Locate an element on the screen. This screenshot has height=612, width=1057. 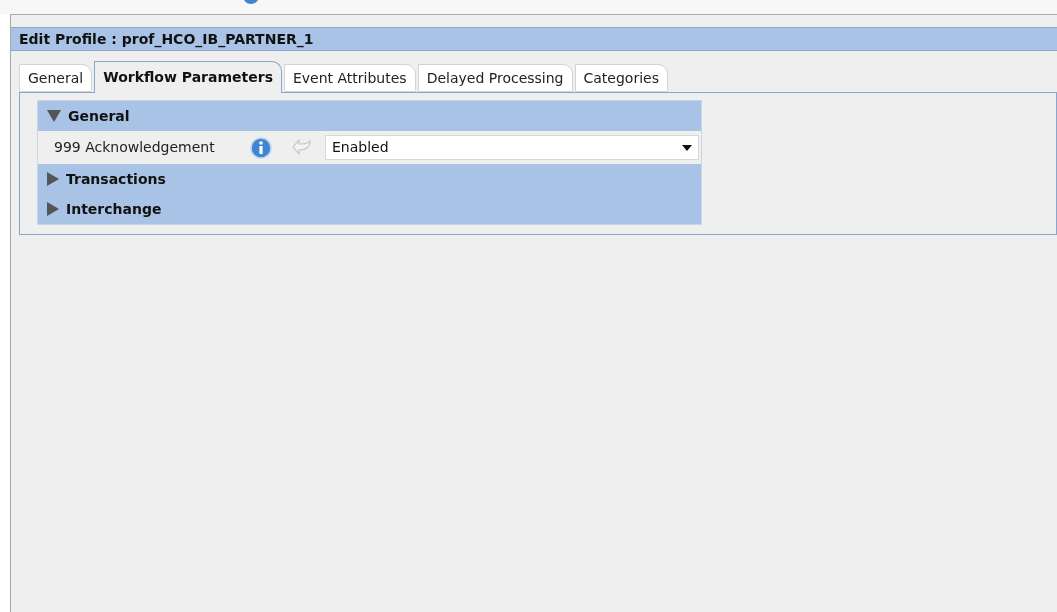
tab: General is located at coordinates (56, 78).